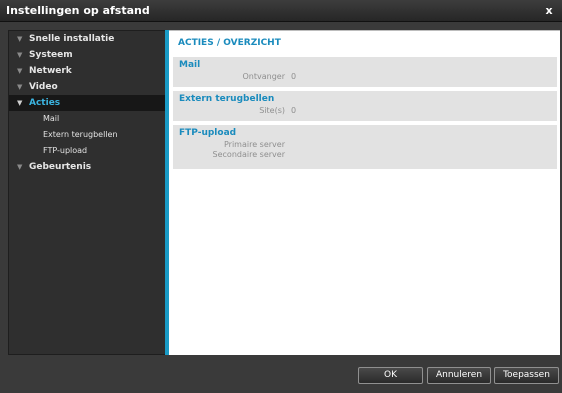 This screenshot has height=393, width=562. Describe the element at coordinates (50, 71) in the screenshot. I see `sidebar-item-label: Netwerk` at that location.